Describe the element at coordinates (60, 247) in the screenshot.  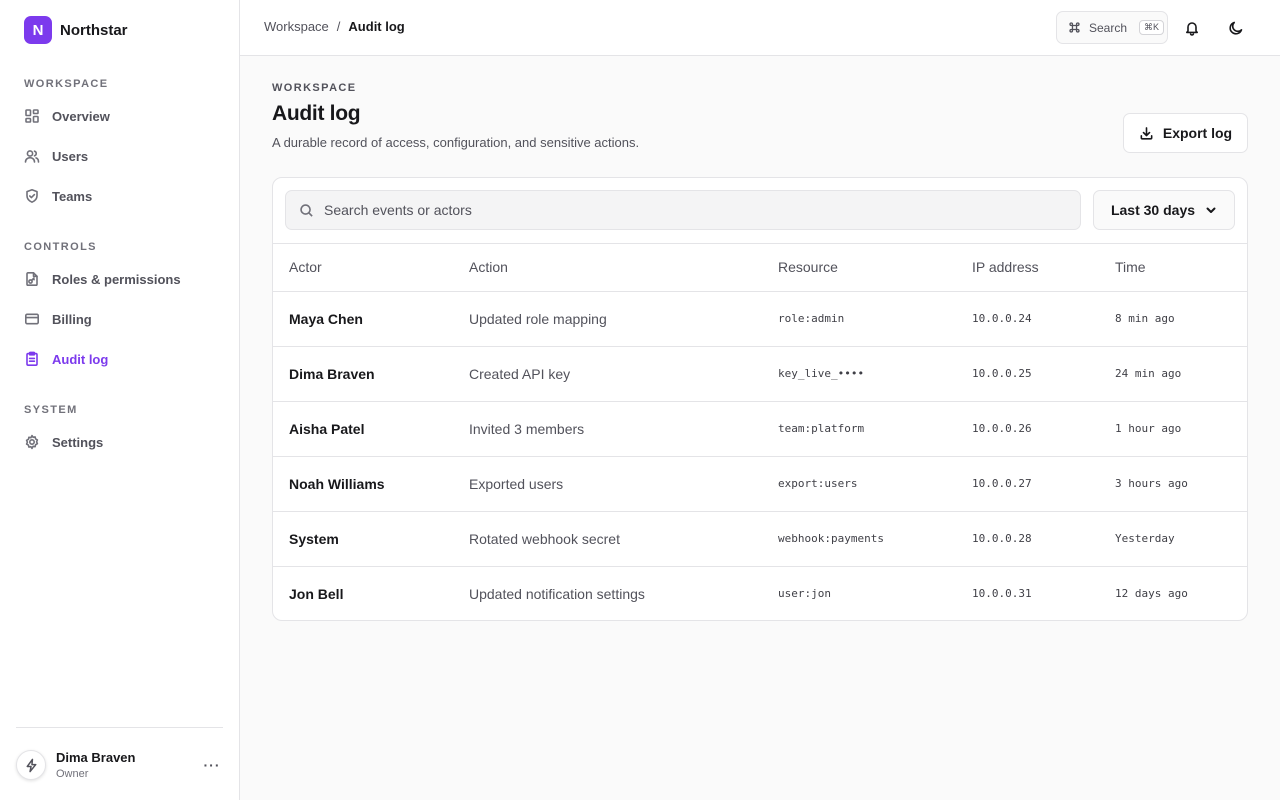
I see `section-label-controls: Controls` at that location.